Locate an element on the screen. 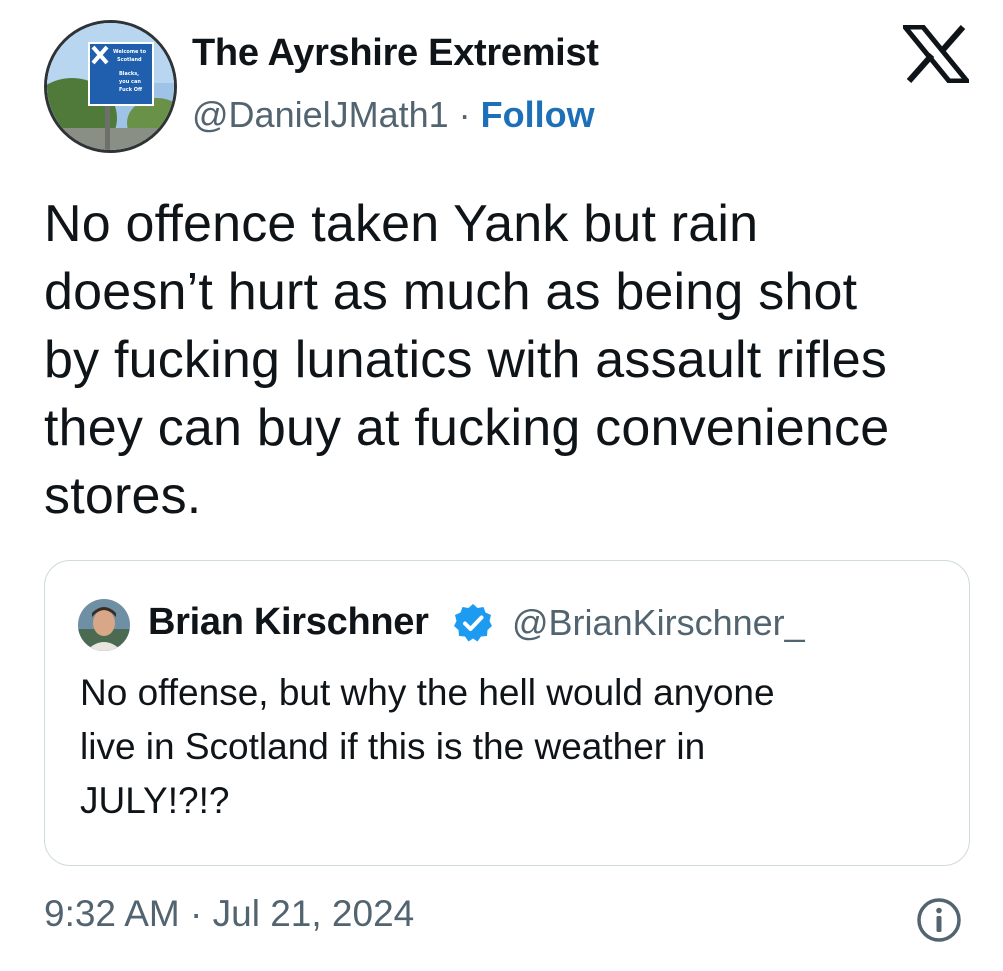 The height and width of the screenshot is (971, 1003). sign-line-5: Fuck Off is located at coordinates (131, 90).